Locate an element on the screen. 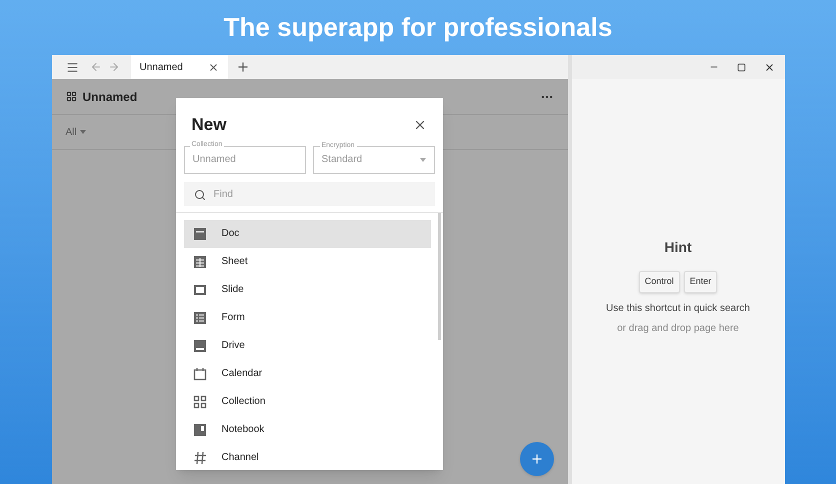 The image size is (836, 484). new-item: Channel is located at coordinates (307, 458).